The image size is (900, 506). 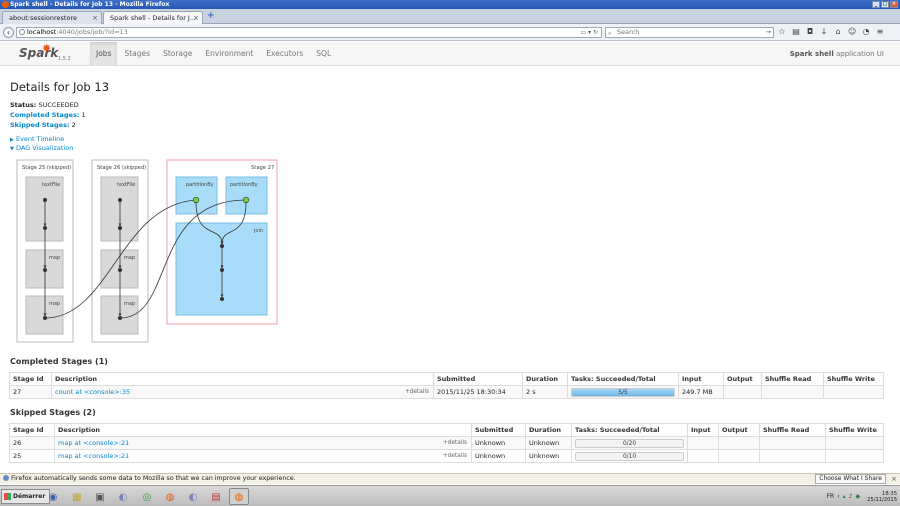 I want to click on calculator-icon: ▣, so click(x=100, y=496).